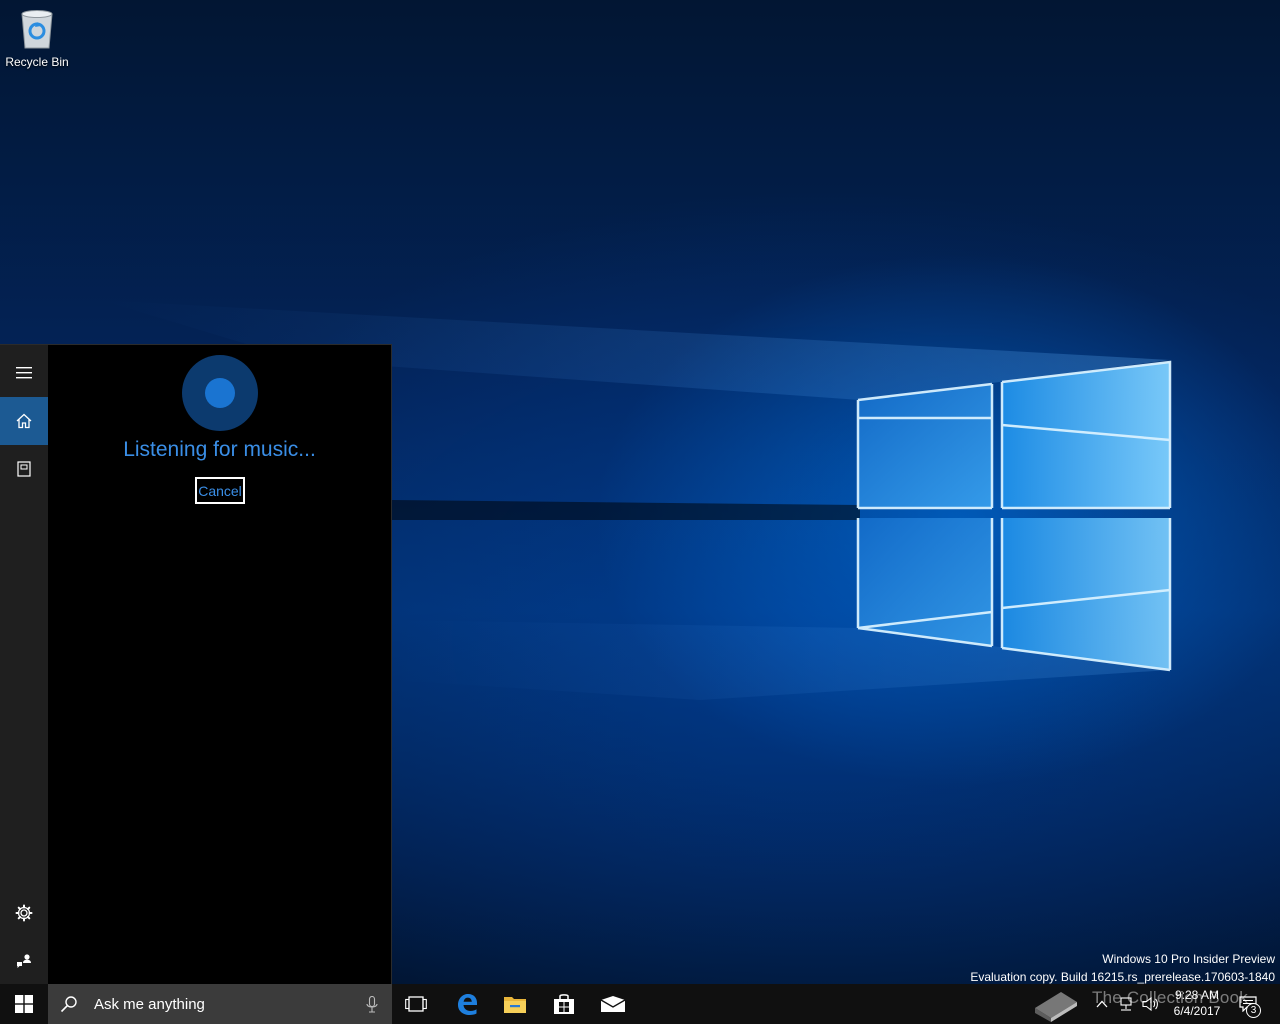  I want to click on cortana-listening-circle, so click(220, 393).